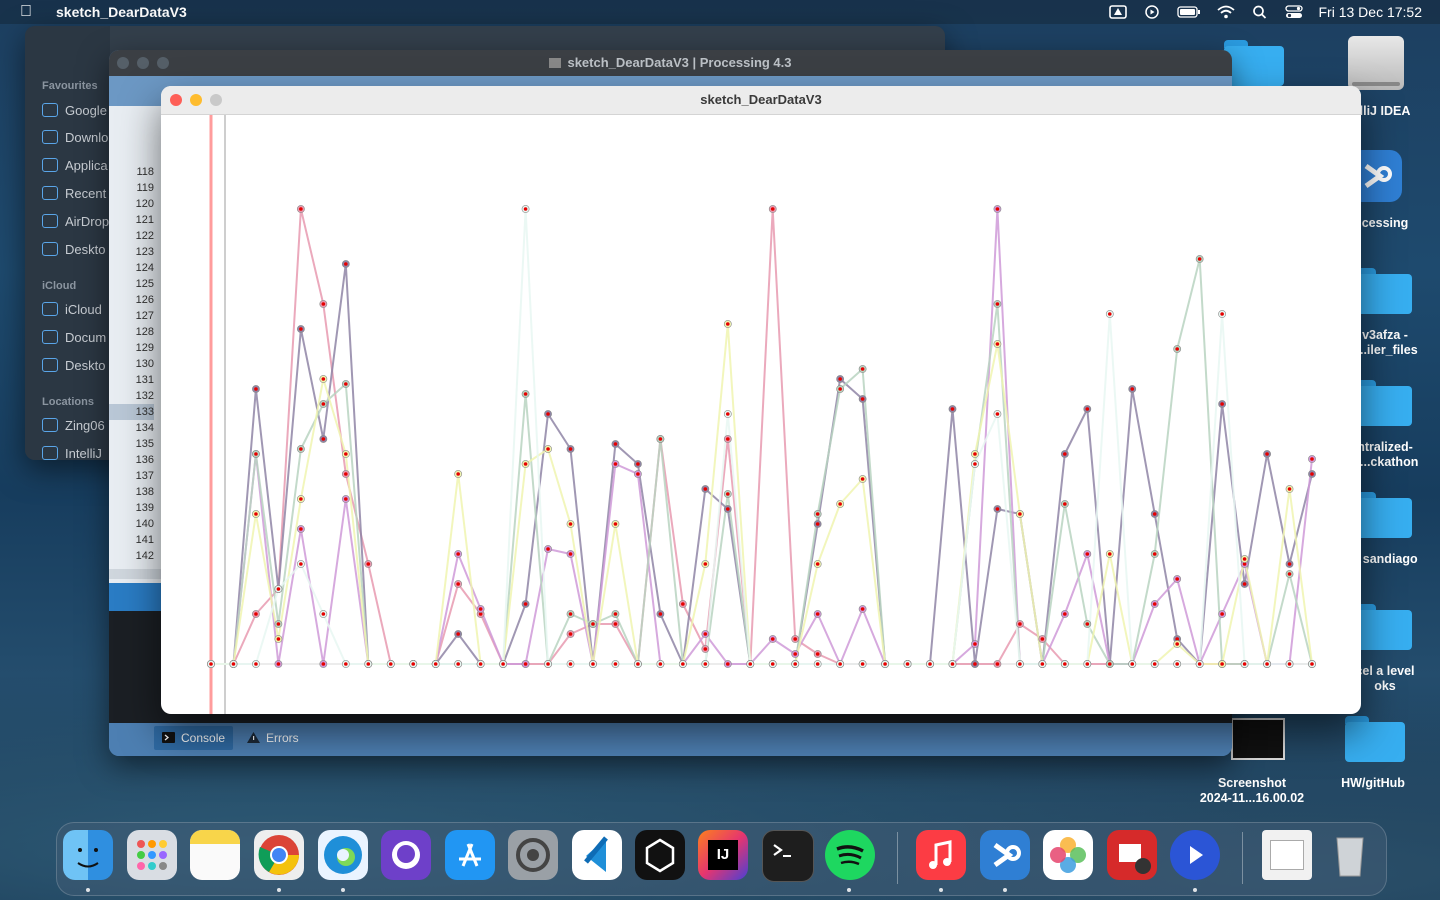 The width and height of the screenshot is (1440, 900). Describe the element at coordinates (1005, 855) in the screenshot. I see `processing-dock-icon` at that location.